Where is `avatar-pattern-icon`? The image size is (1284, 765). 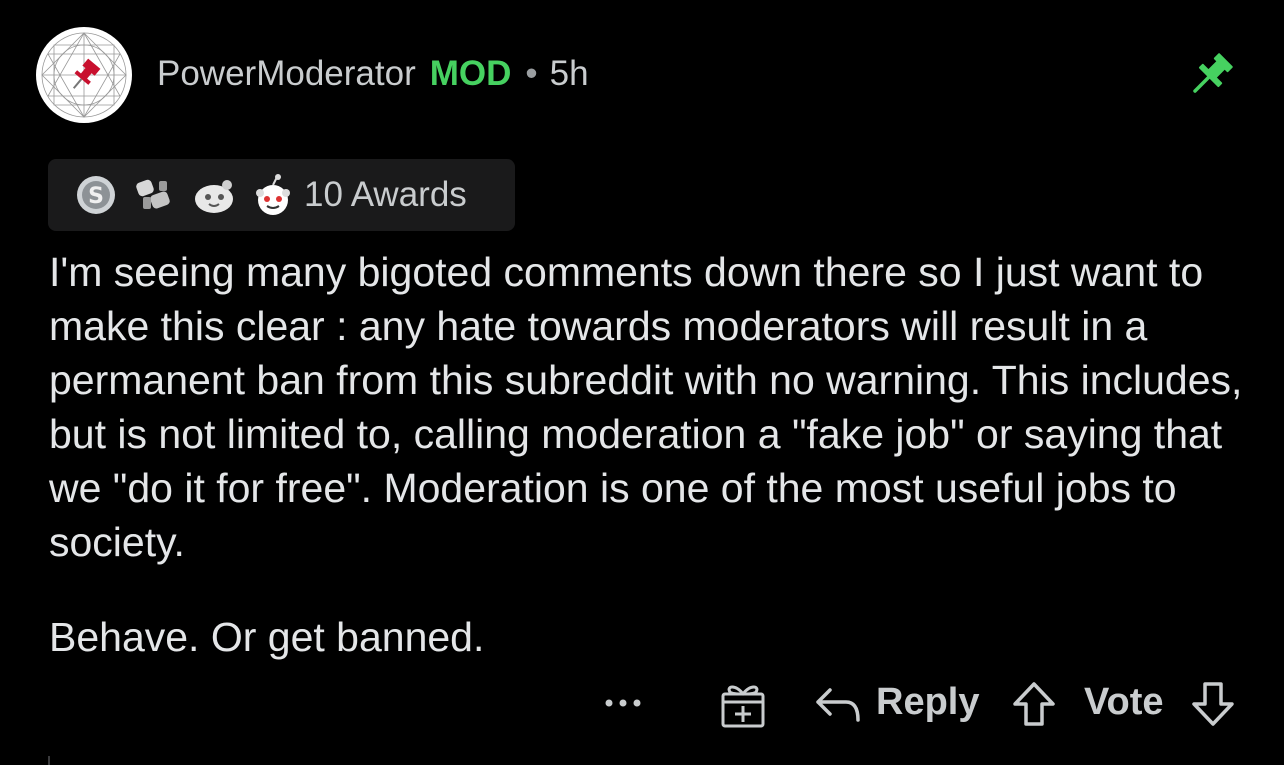
avatar-pattern-icon is located at coordinates (84, 75).